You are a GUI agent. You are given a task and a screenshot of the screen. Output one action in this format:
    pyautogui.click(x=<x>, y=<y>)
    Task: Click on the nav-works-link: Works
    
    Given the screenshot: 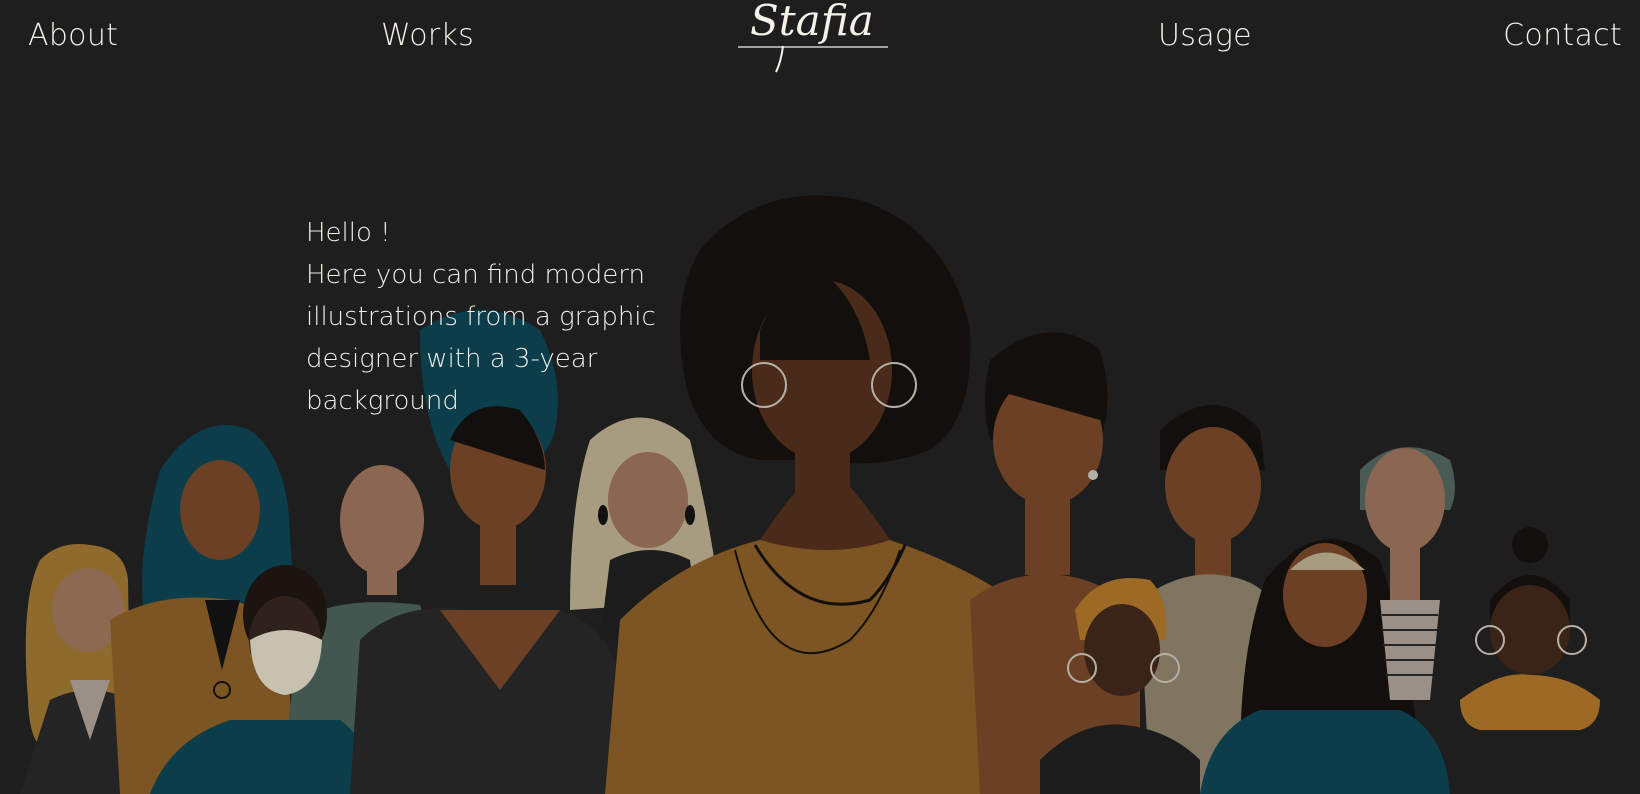 What is the action you would take?
    pyautogui.click(x=427, y=35)
    